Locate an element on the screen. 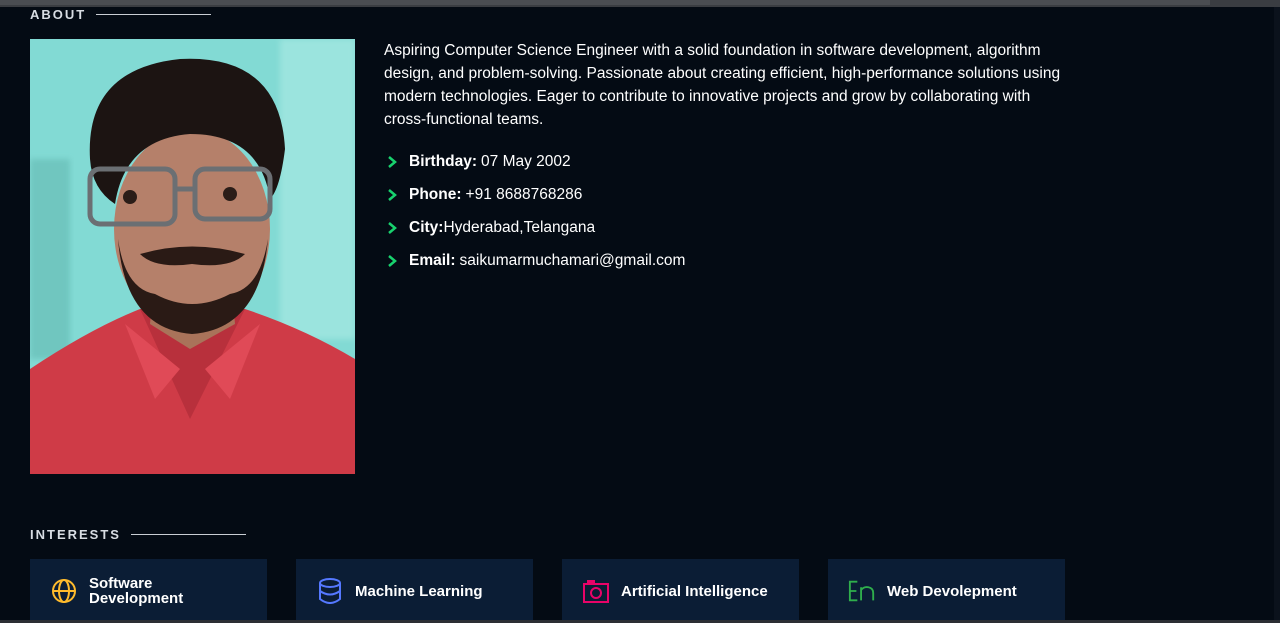 The image size is (1280, 623). detail-label: City: is located at coordinates (426, 227).